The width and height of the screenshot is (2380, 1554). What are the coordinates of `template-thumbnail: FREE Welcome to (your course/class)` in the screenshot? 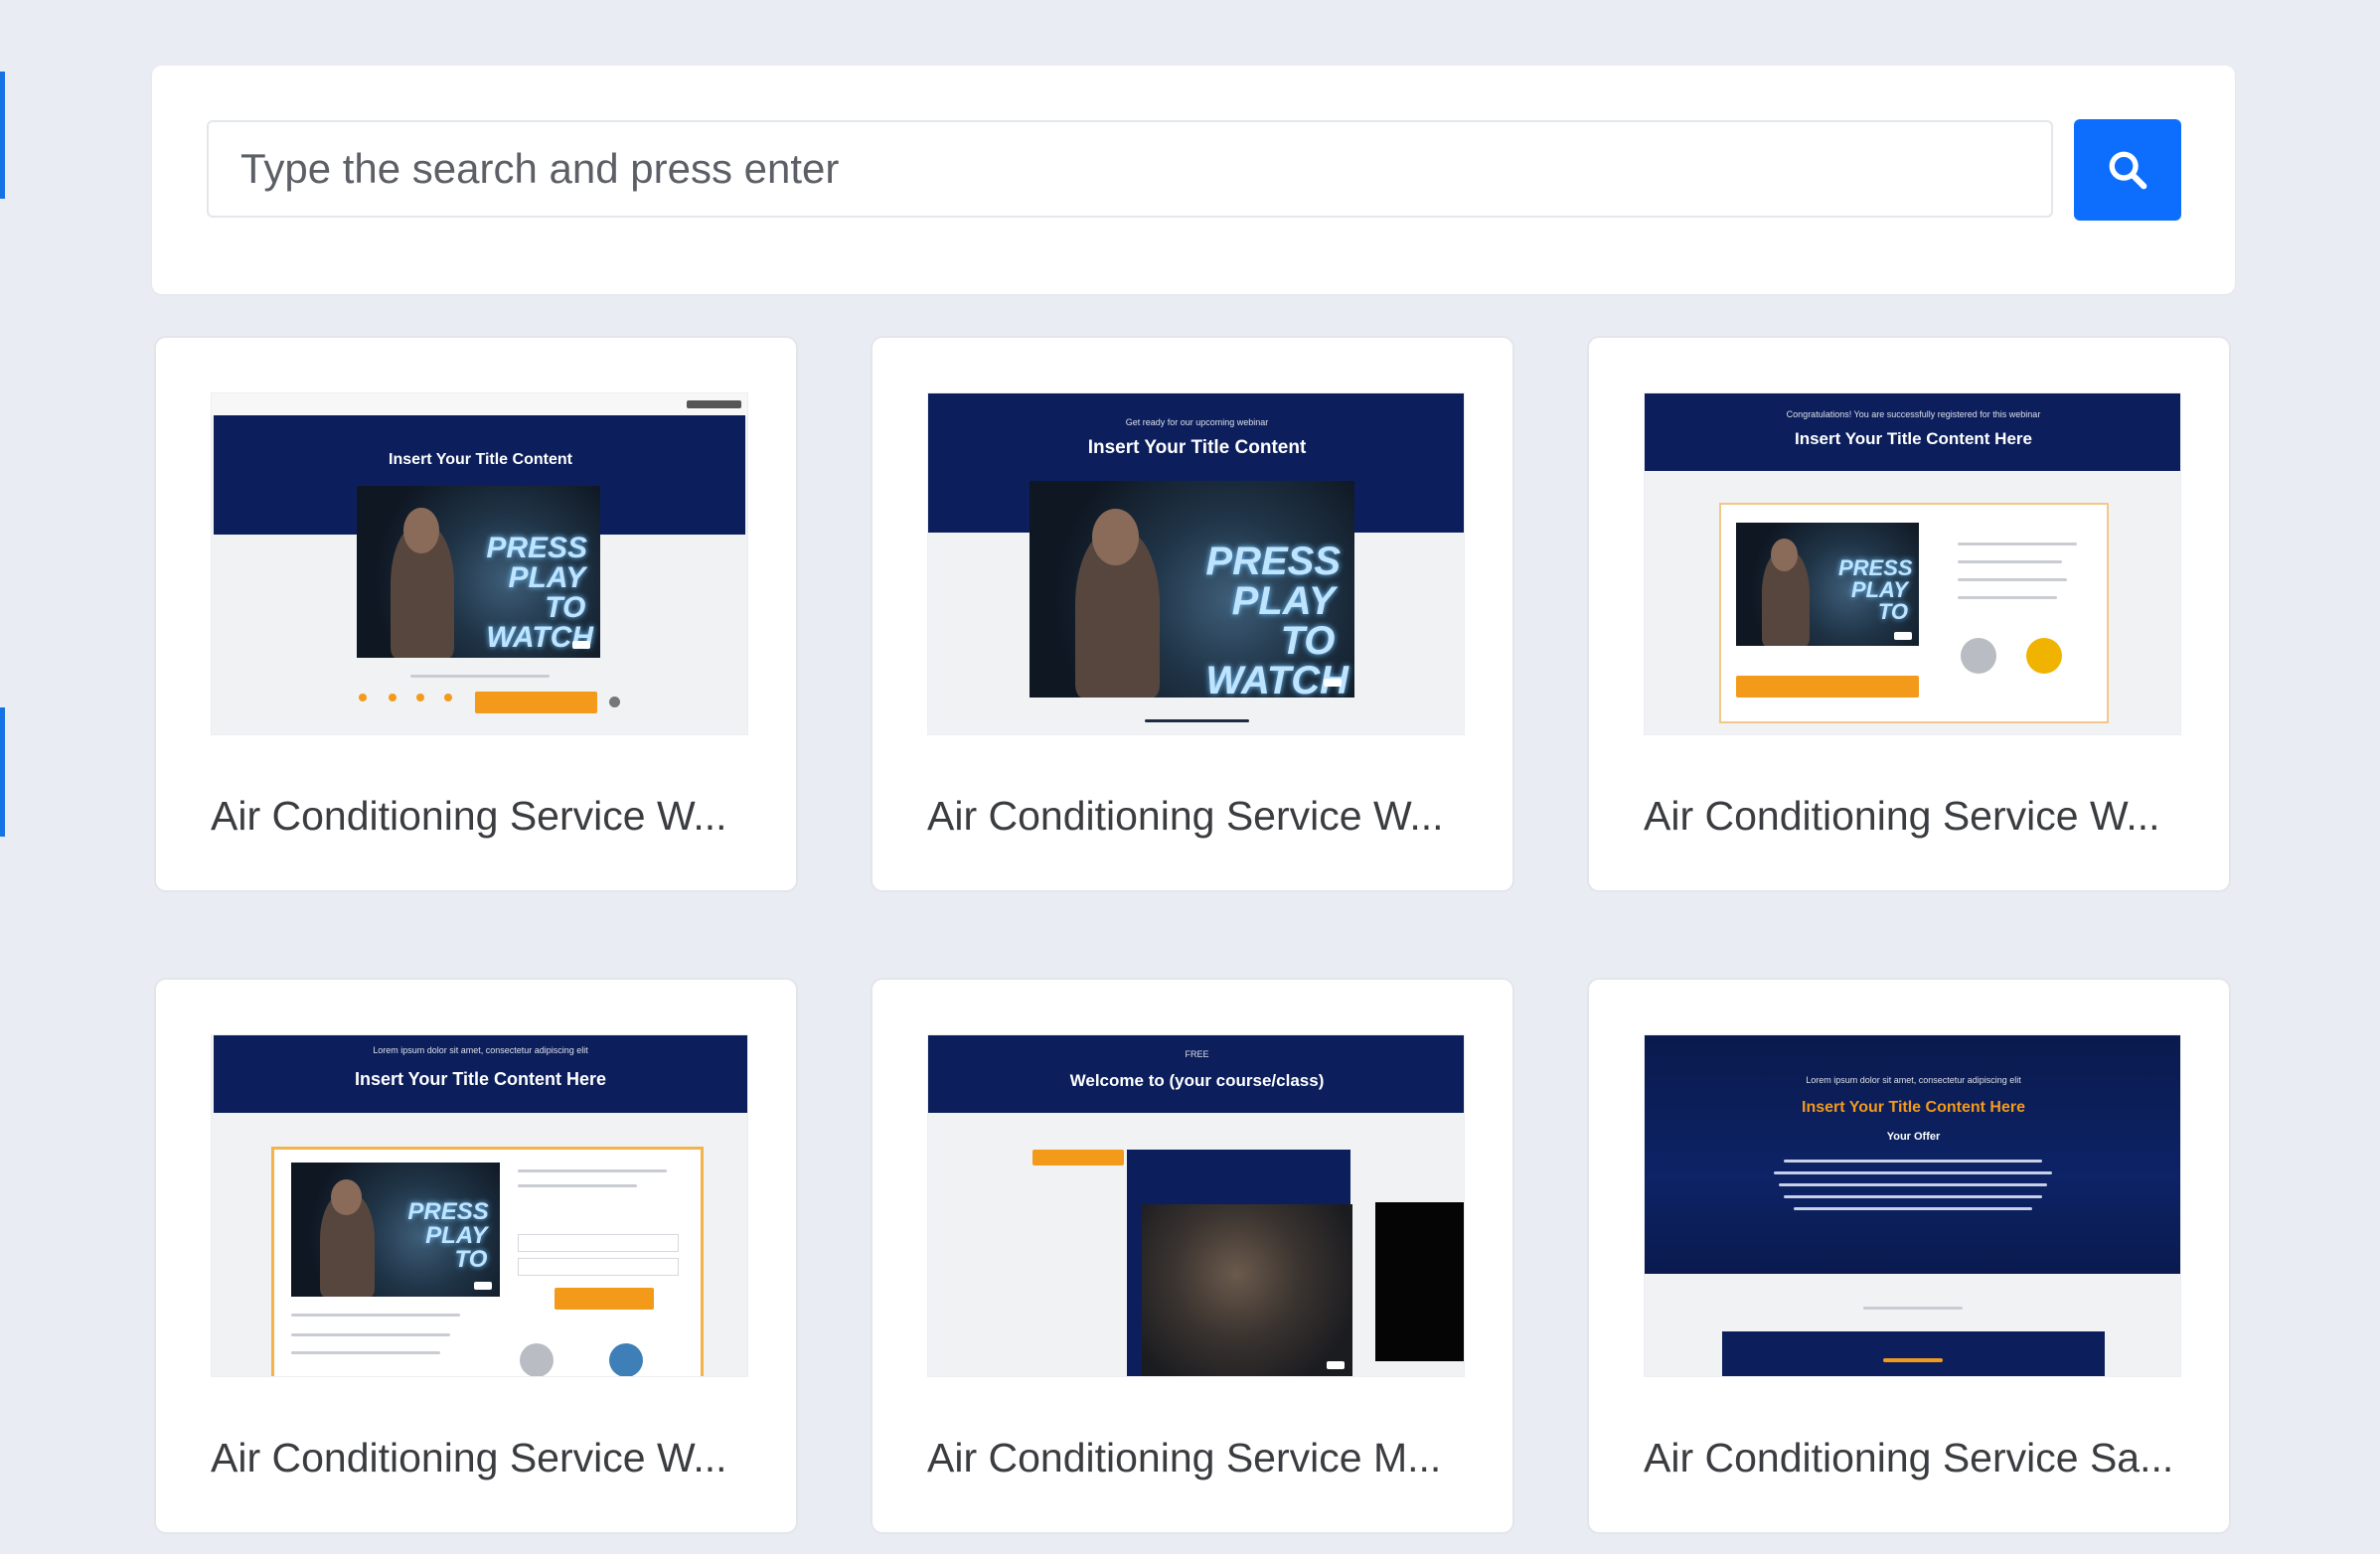 It's located at (1196, 1205).